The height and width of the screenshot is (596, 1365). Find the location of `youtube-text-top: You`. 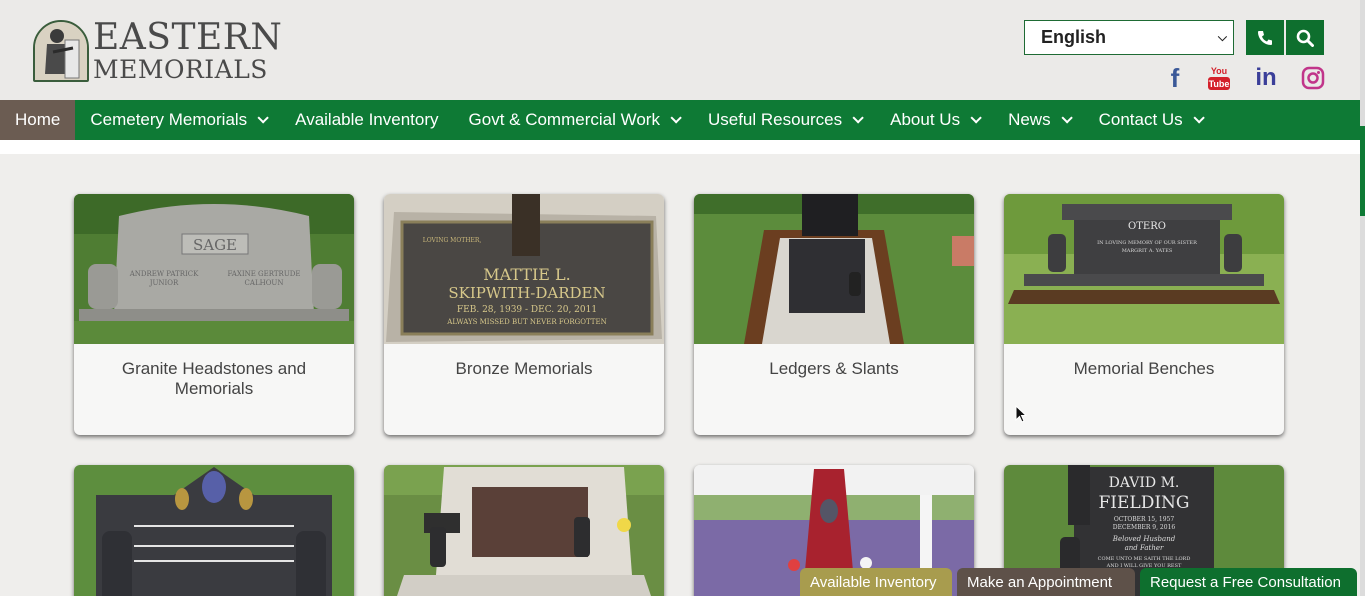

youtube-text-top: You is located at coordinates (1219, 71).